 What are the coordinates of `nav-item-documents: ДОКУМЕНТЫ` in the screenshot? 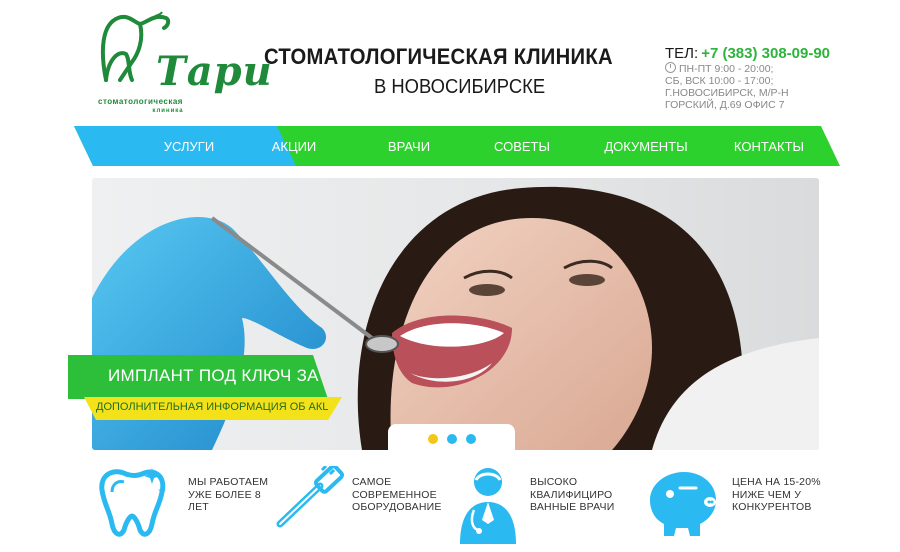 It's located at (646, 146).